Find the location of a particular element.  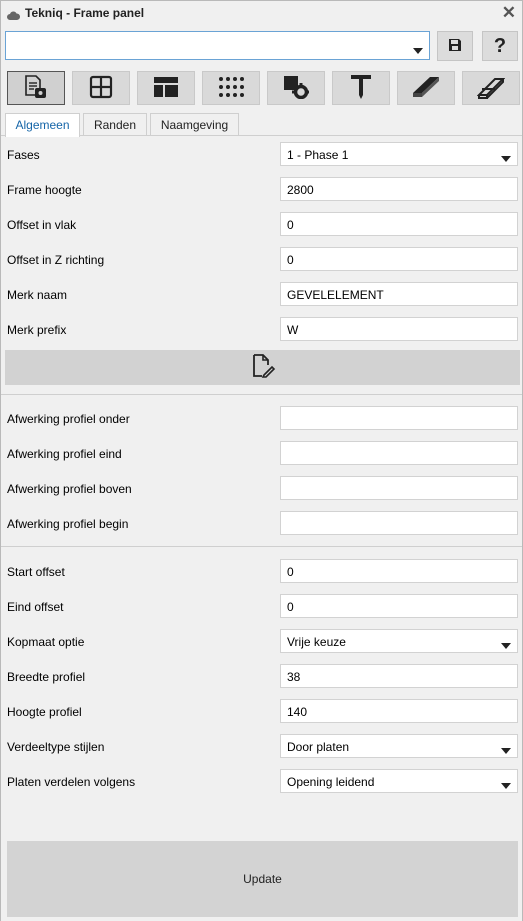

edit-document-icon is located at coordinates (263, 367).